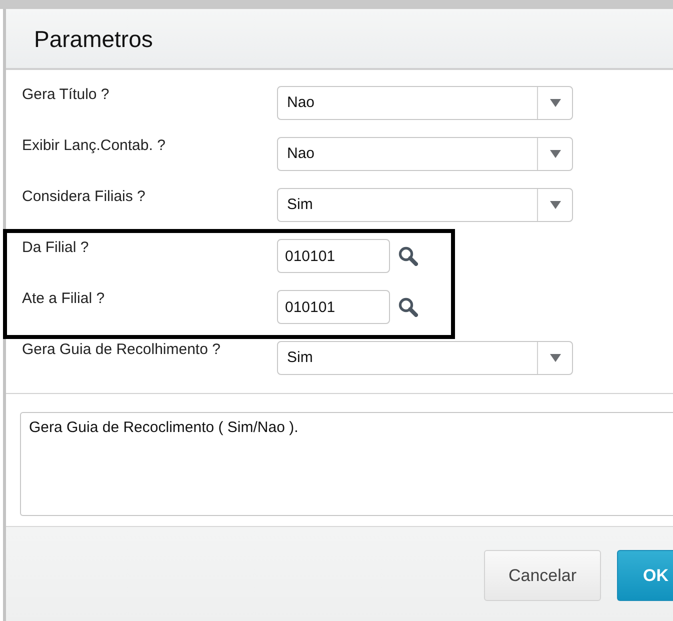 The height and width of the screenshot is (621, 673). Describe the element at coordinates (94, 146) in the screenshot. I see `field-label: Exibir Lanç.Contab. ?` at that location.